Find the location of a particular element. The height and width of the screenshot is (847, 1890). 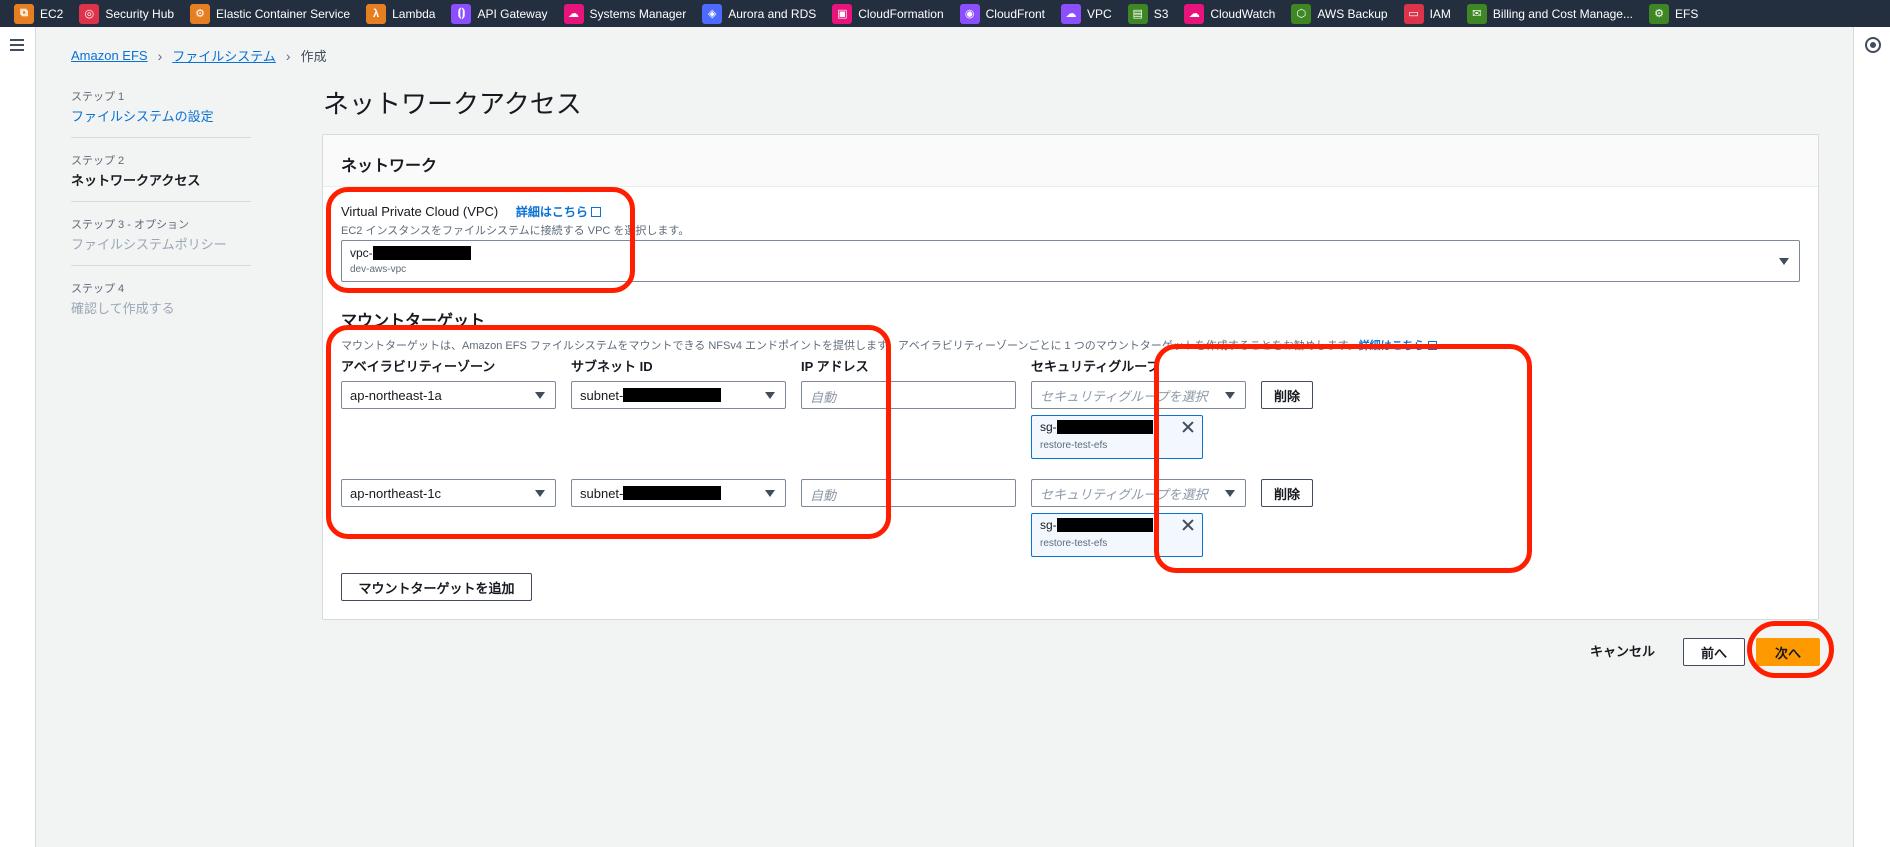

favorite-lambda: λ Lambda is located at coordinates (401, 13).